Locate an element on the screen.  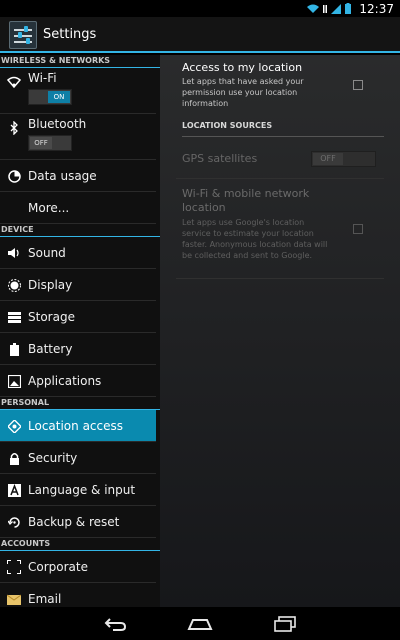
sidebar-item-data-usage: Data usage is located at coordinates (78, 176).